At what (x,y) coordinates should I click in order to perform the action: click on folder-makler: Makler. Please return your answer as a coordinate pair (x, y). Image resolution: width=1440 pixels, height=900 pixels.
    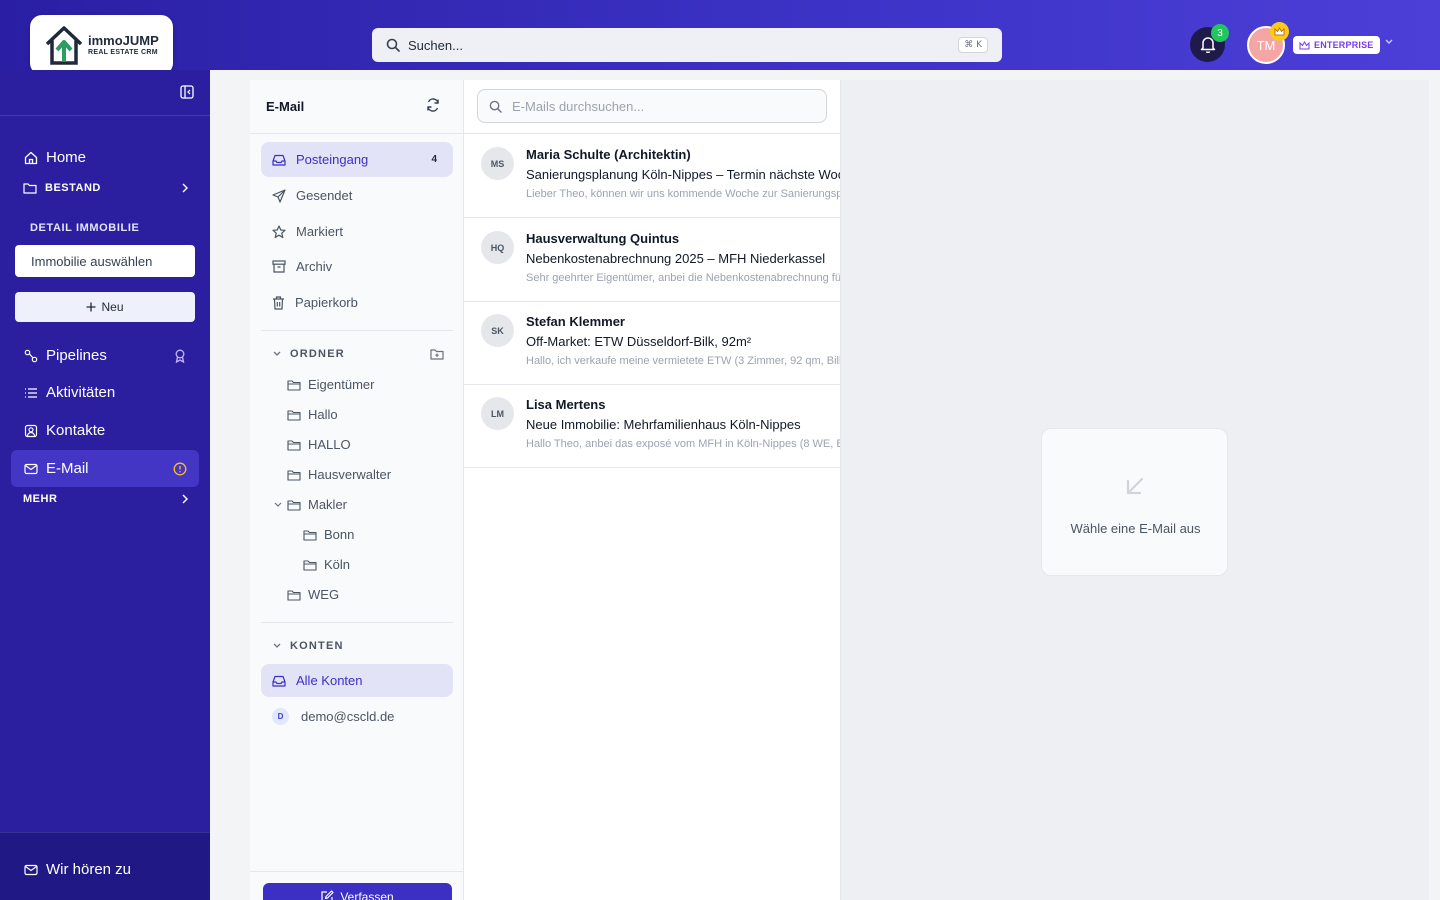
    Looking at the image, I should click on (310, 504).